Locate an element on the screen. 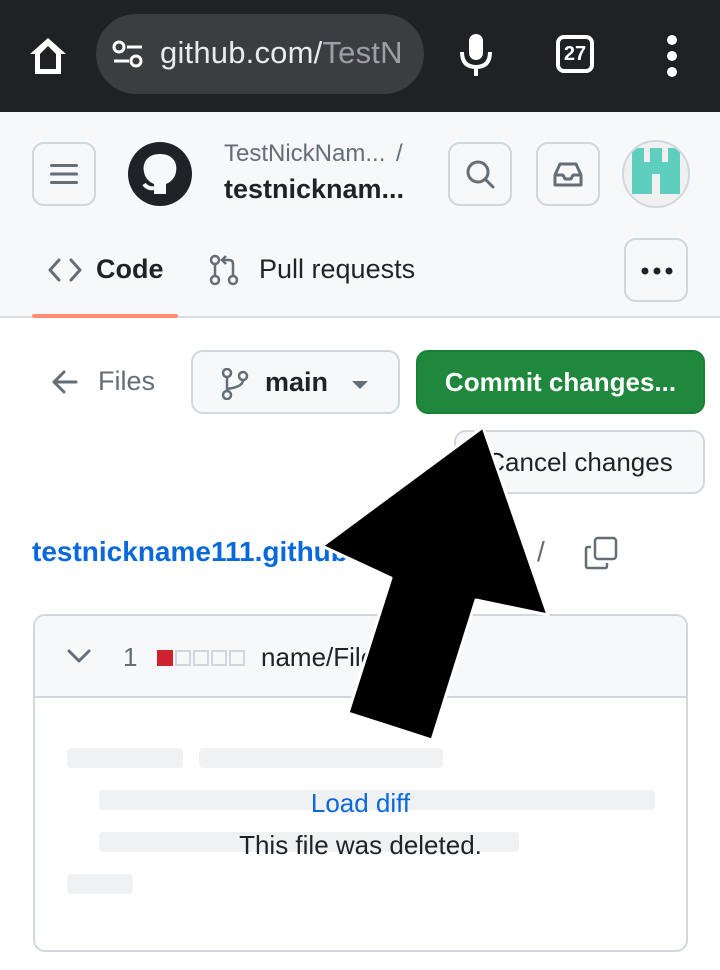  branch-selector: main is located at coordinates (295, 382).